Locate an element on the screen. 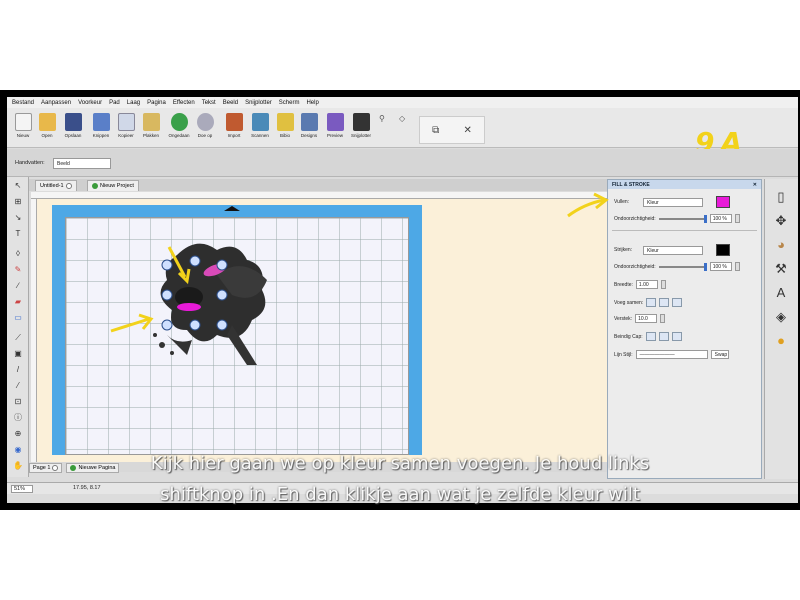 The height and width of the screenshot is (600, 800). preview-button: Preview is located at coordinates (335, 128).